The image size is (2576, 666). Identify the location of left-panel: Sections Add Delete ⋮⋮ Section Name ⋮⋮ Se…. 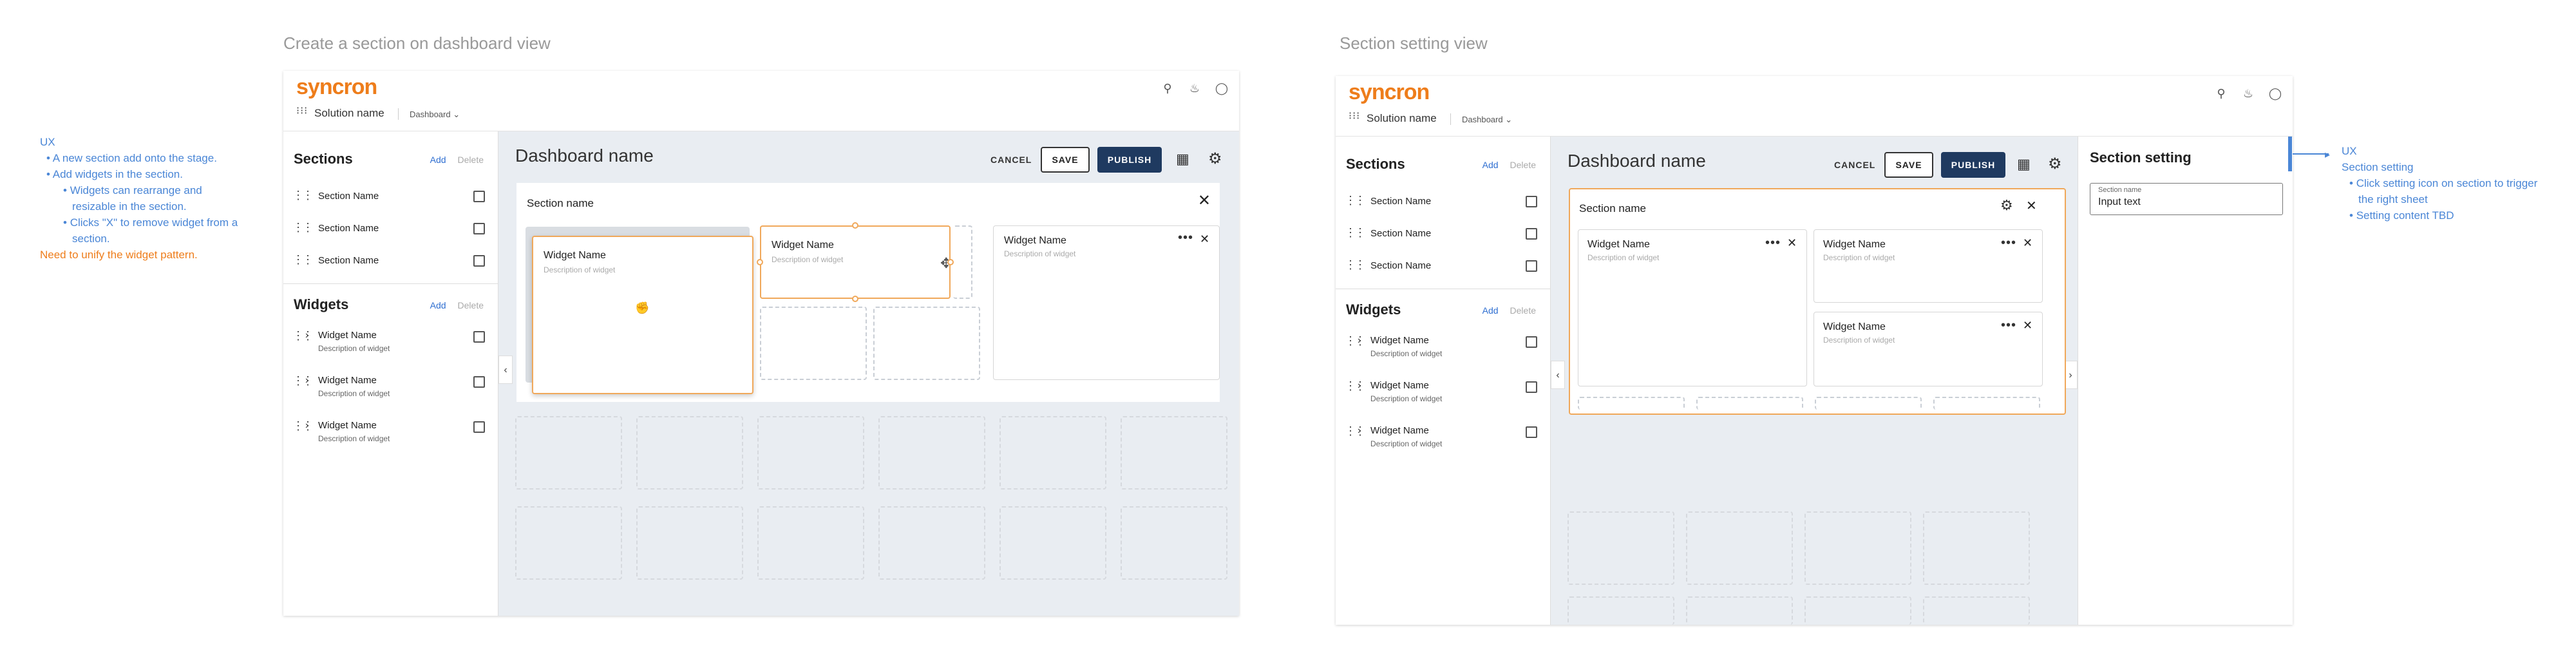
(1444, 381).